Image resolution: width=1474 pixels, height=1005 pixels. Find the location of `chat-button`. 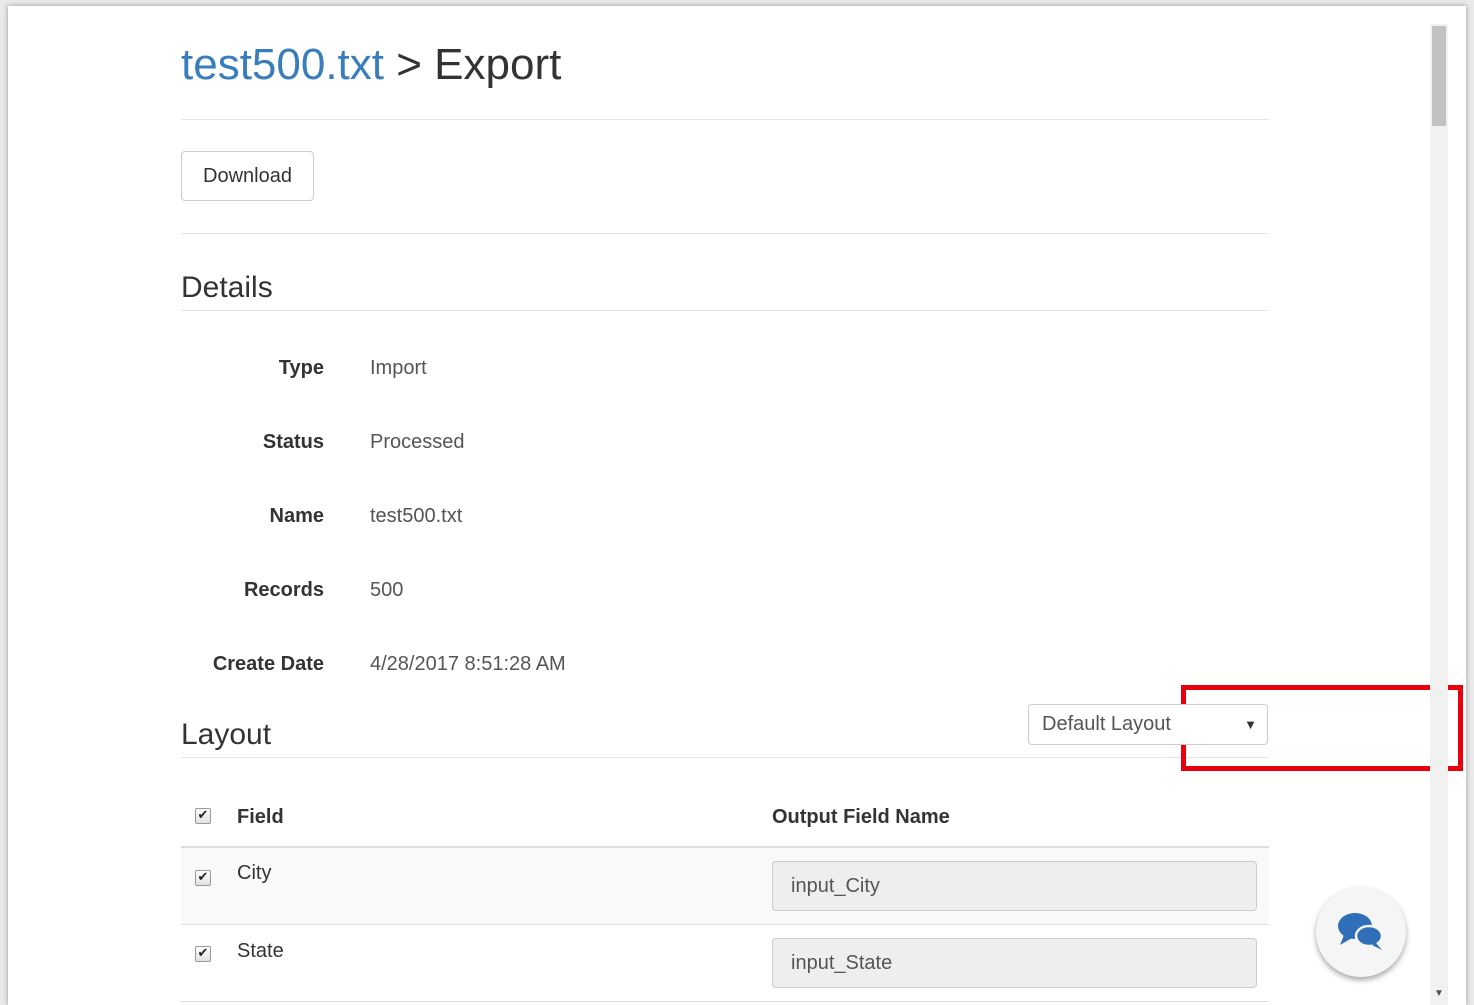

chat-button is located at coordinates (1361, 932).